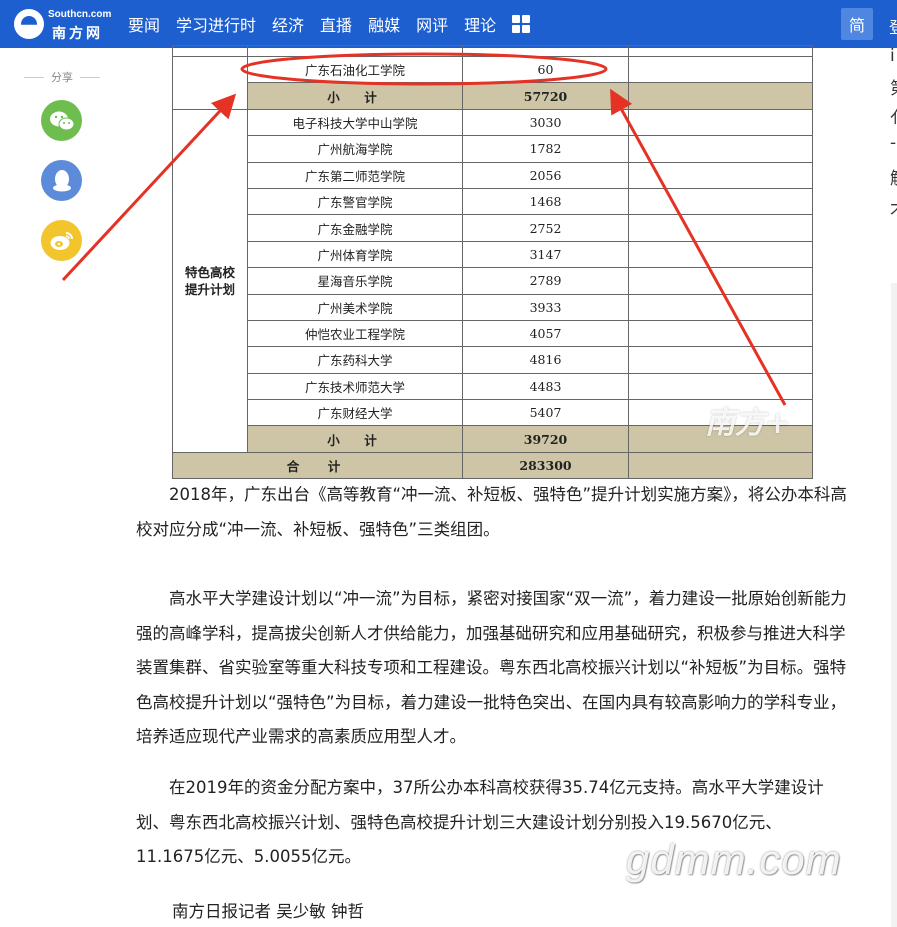 Image resolution: width=897 pixels, height=927 pixels. I want to click on gdmm-watermark: gdmm.com, so click(734, 859).